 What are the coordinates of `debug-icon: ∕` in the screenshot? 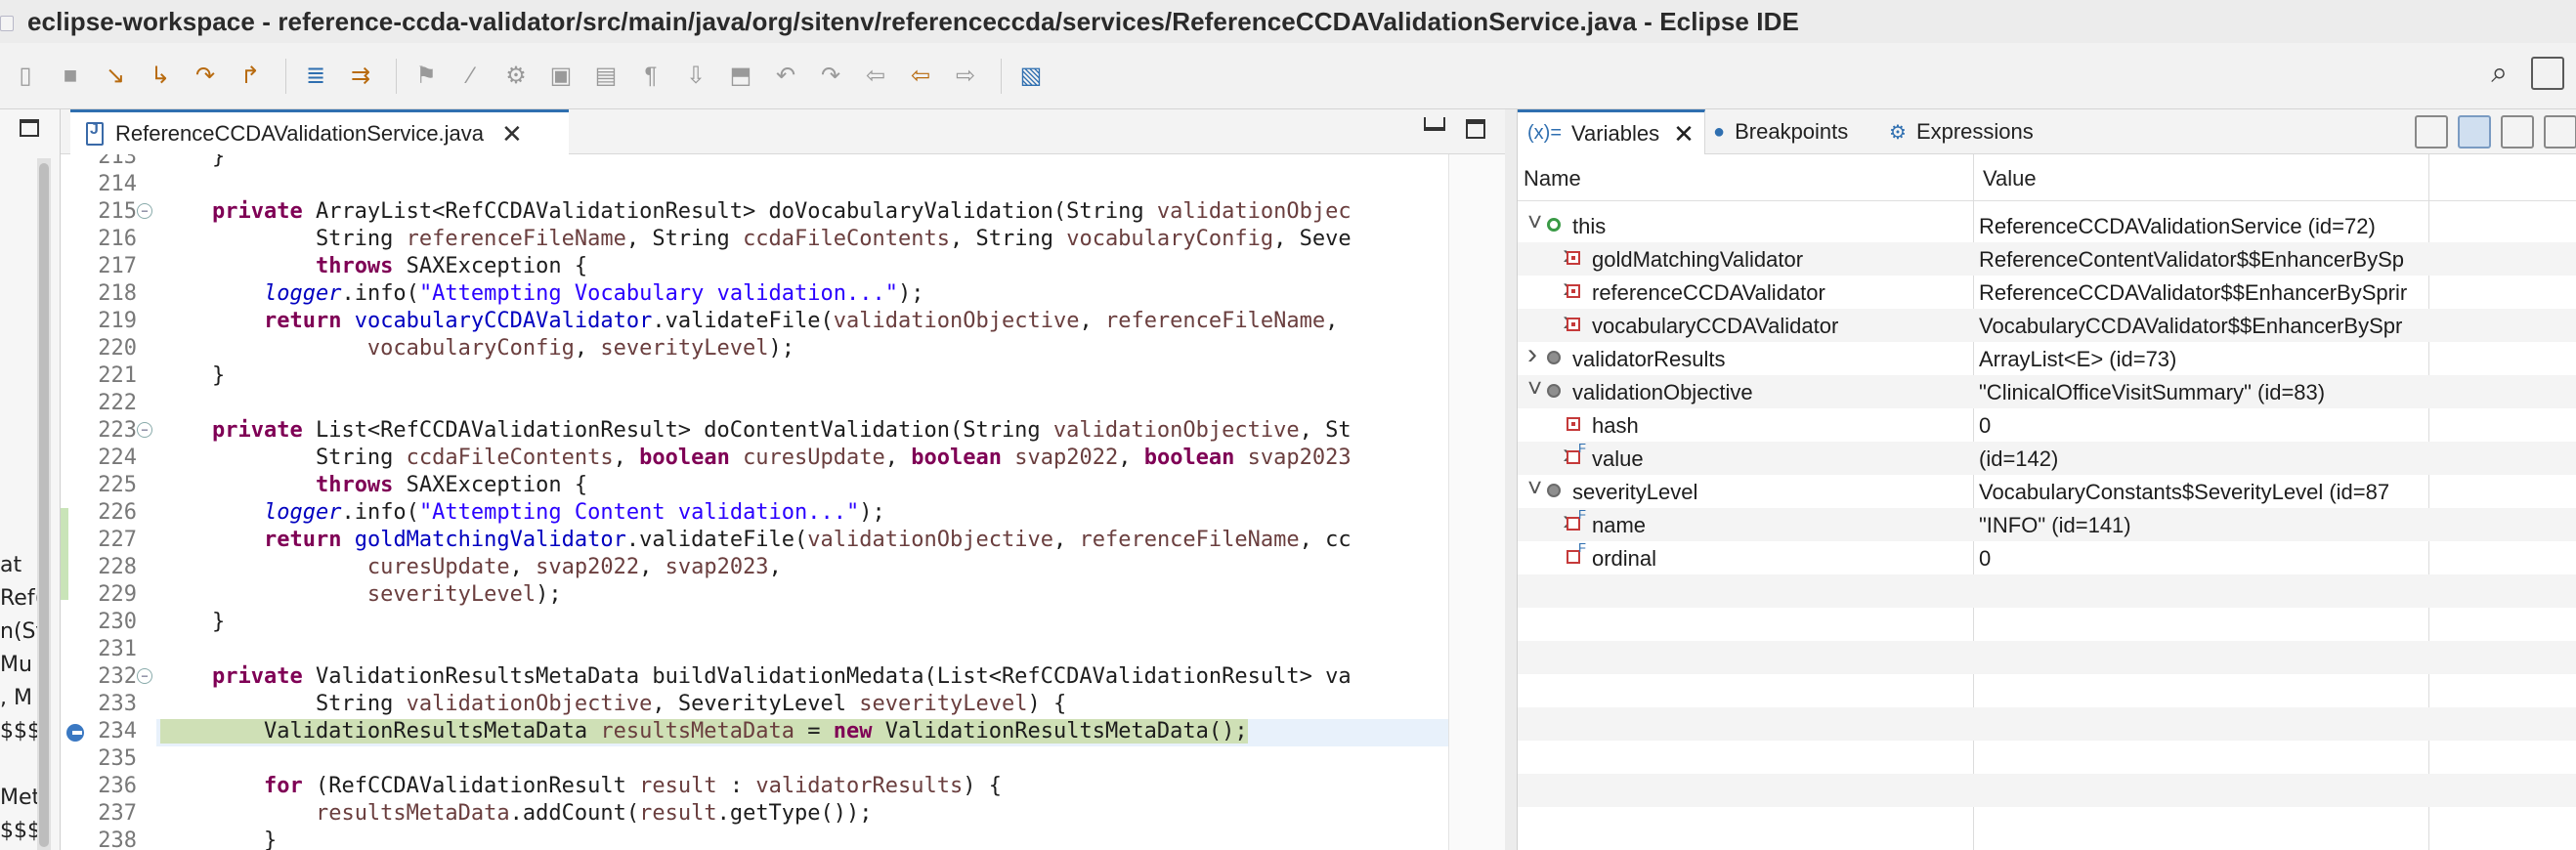 It's located at (471, 76).